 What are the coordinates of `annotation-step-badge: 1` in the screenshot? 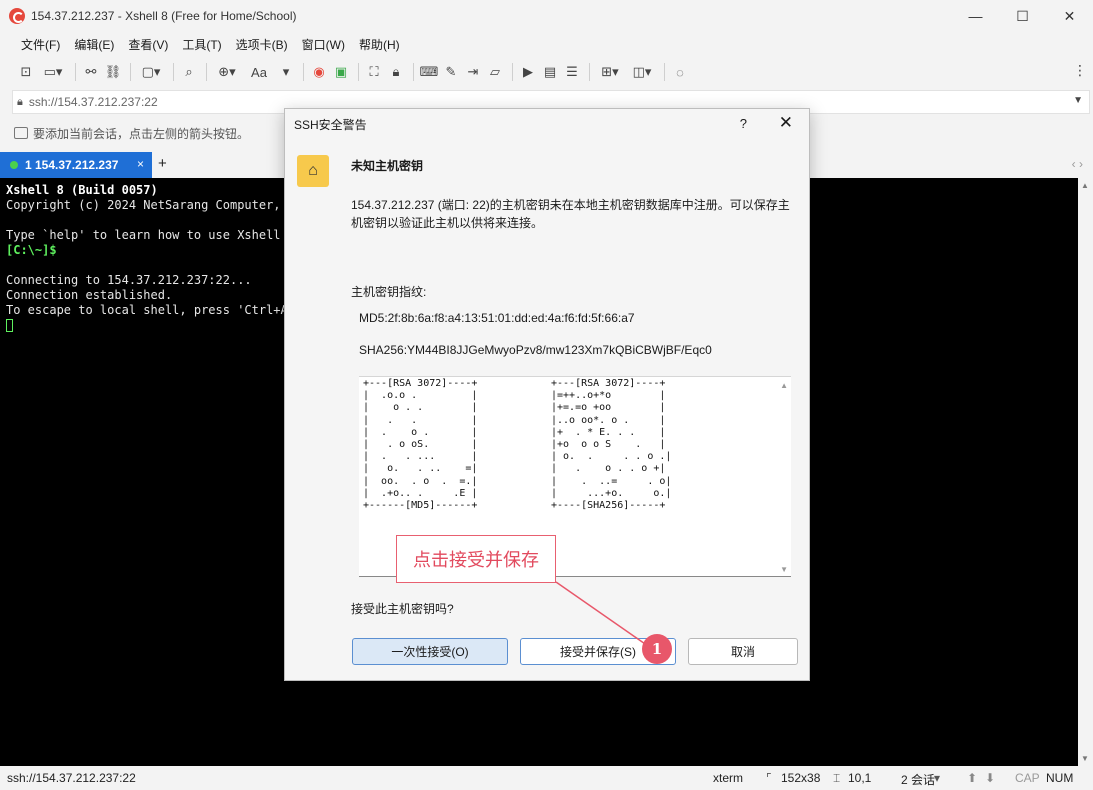 It's located at (657, 649).